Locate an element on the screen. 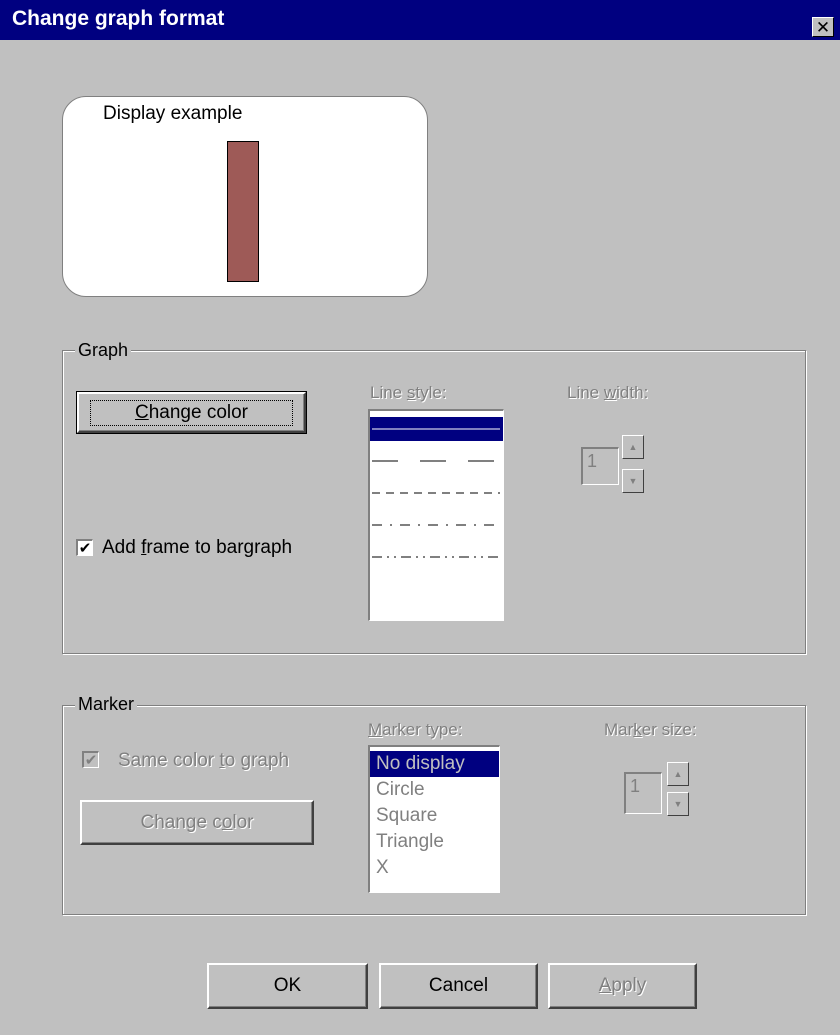 Image resolution: width=840 pixels, height=1035 pixels. cancel-button: Cancel is located at coordinates (458, 986).